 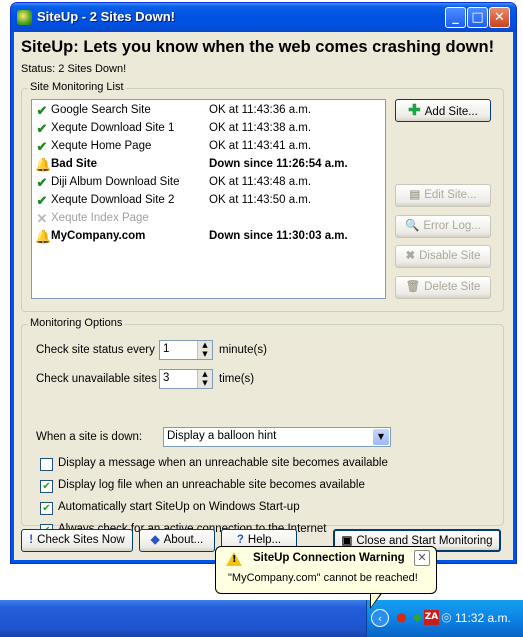 What do you see at coordinates (77, 87) in the screenshot?
I see `site-monitoring-label: Site Monitoring List` at bounding box center [77, 87].